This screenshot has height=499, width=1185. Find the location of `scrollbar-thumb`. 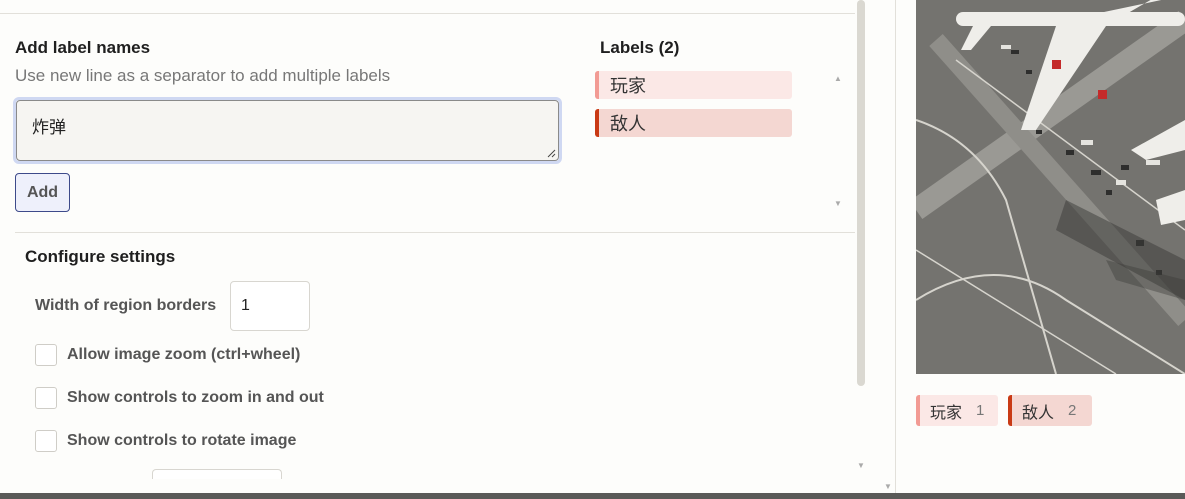

scrollbar-thumb is located at coordinates (861, 193).